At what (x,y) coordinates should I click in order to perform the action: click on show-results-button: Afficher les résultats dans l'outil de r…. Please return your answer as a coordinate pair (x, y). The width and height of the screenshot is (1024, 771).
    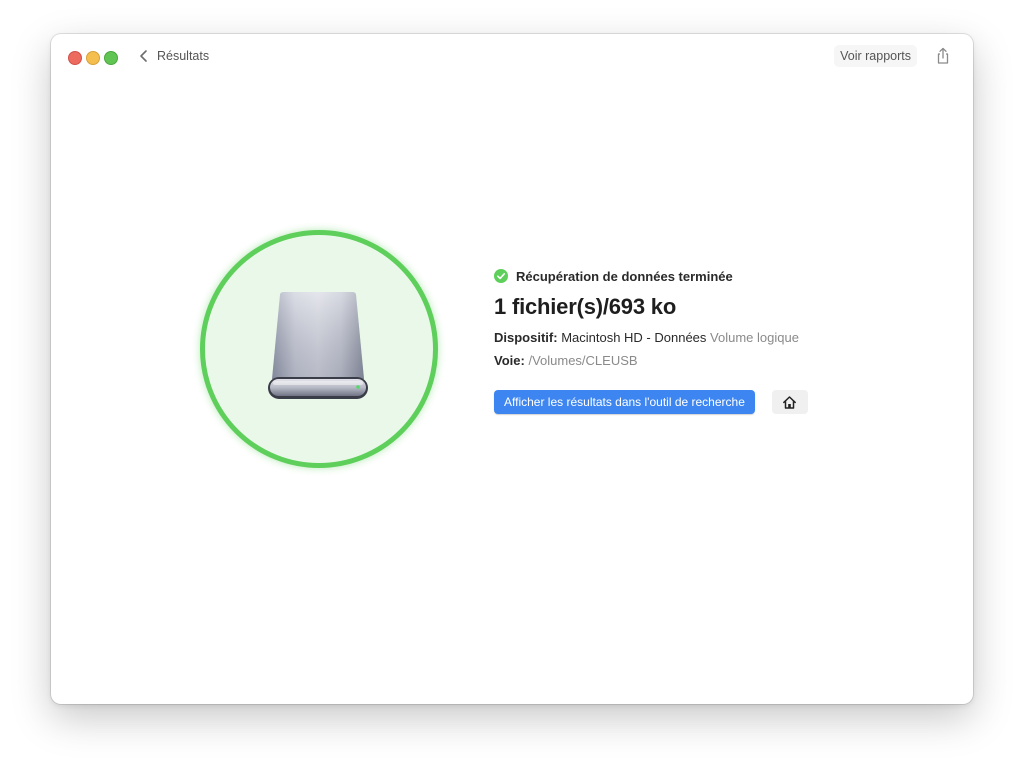
    Looking at the image, I should click on (624, 402).